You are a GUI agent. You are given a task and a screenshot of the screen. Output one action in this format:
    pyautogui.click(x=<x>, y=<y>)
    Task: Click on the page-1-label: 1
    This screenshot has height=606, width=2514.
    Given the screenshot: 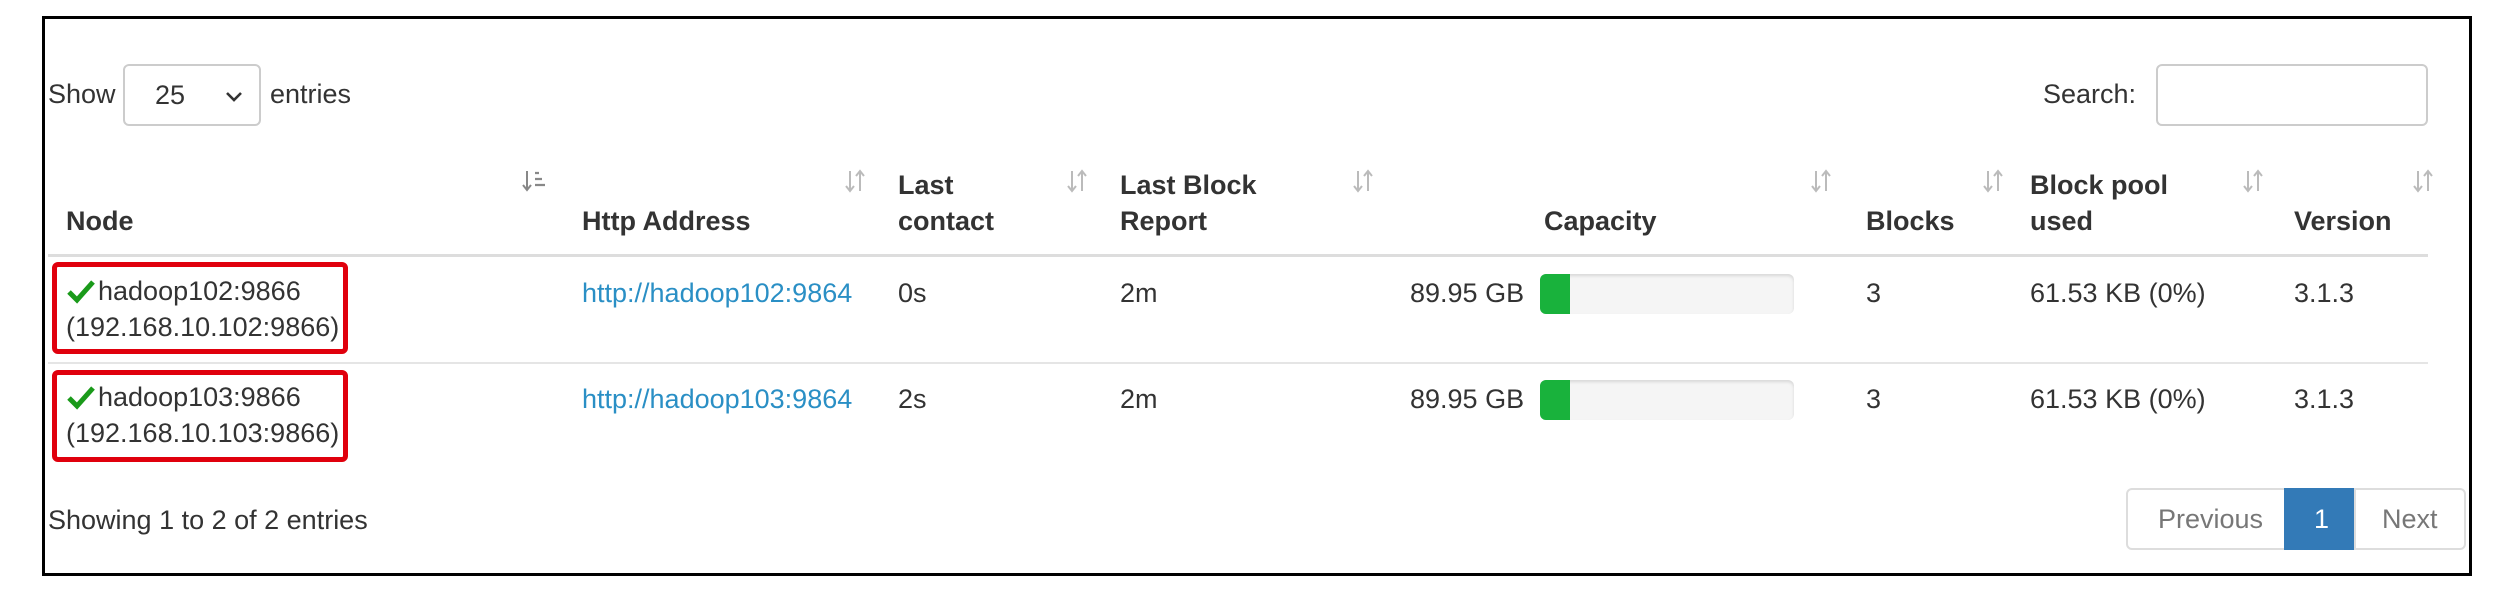 What is the action you would take?
    pyautogui.click(x=2322, y=519)
    